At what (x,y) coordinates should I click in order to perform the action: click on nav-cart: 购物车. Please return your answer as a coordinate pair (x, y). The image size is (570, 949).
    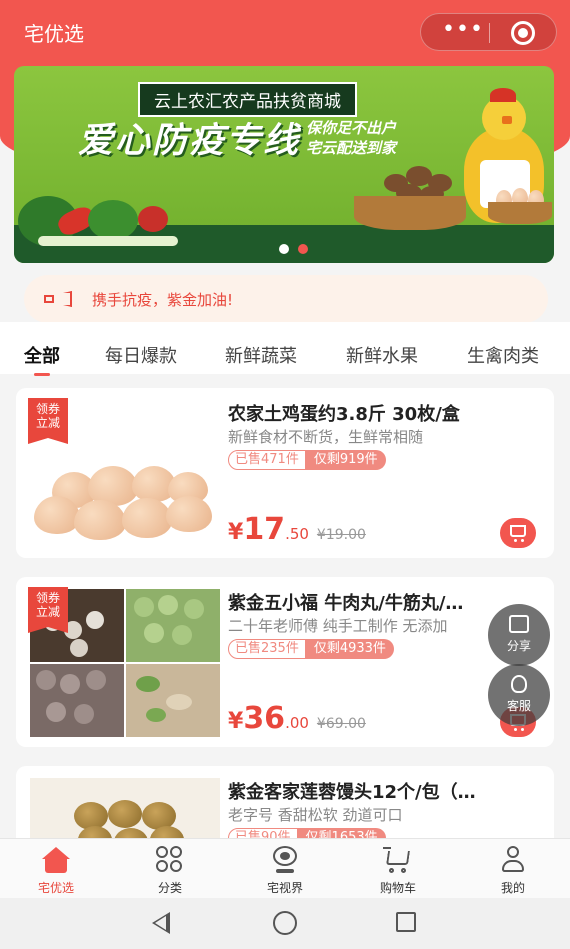
    Looking at the image, I should click on (398, 870).